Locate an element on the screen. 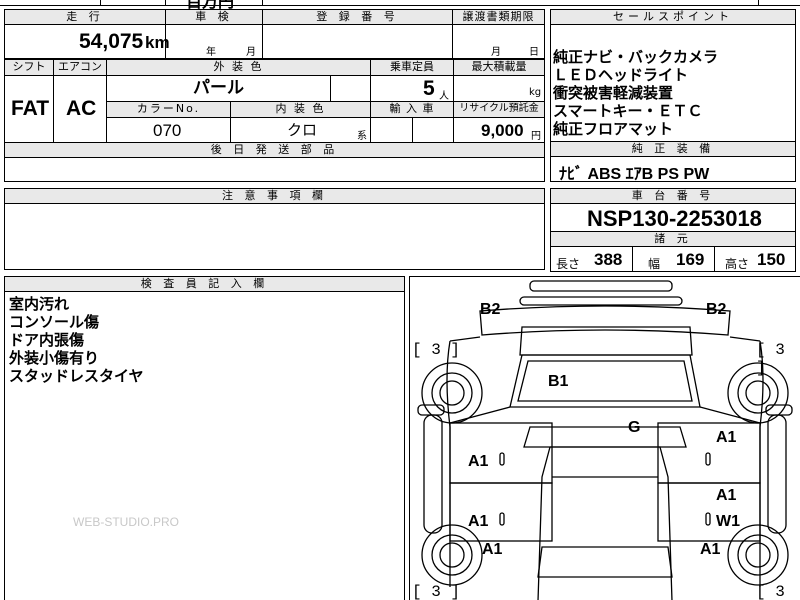 This screenshot has height=600, width=800. interior-value: クロ is located at coordinates (302, 130).